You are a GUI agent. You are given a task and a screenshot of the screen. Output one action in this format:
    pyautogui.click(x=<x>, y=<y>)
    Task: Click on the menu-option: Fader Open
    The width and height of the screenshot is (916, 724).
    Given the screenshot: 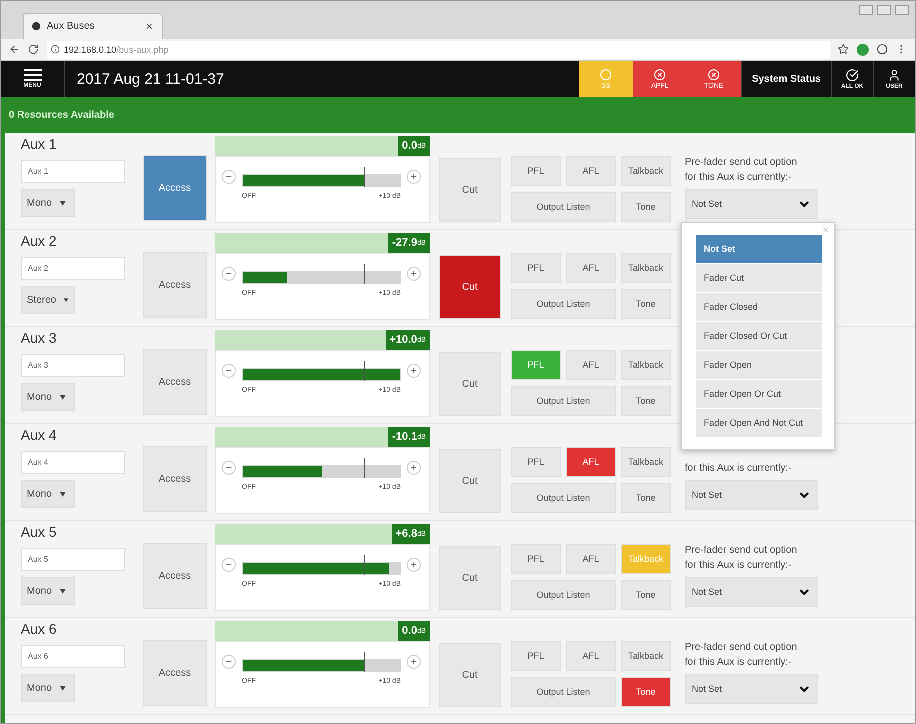 What is the action you would take?
    pyautogui.click(x=759, y=365)
    